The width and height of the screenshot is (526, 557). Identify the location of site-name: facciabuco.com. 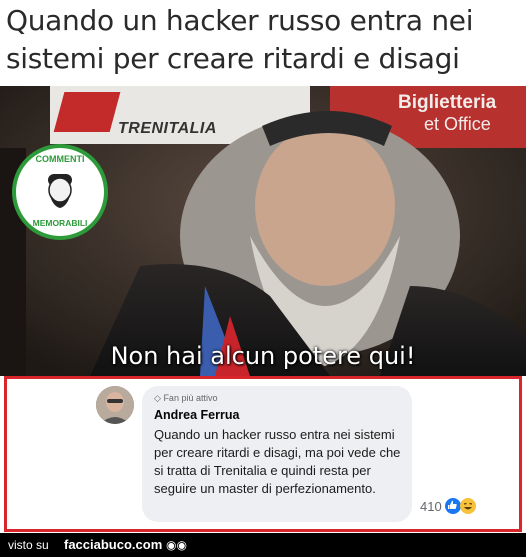
(113, 544).